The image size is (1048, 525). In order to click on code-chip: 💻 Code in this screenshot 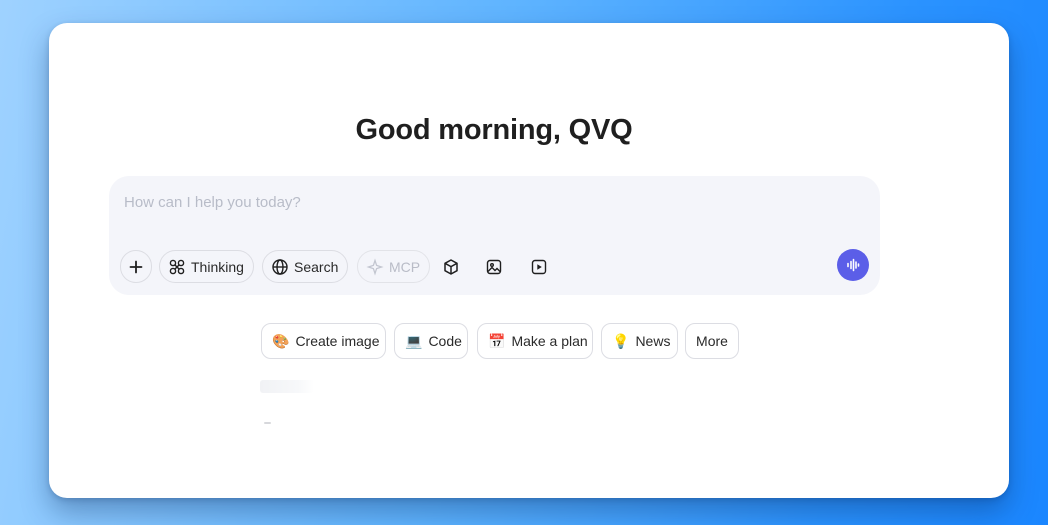, I will do `click(431, 341)`.